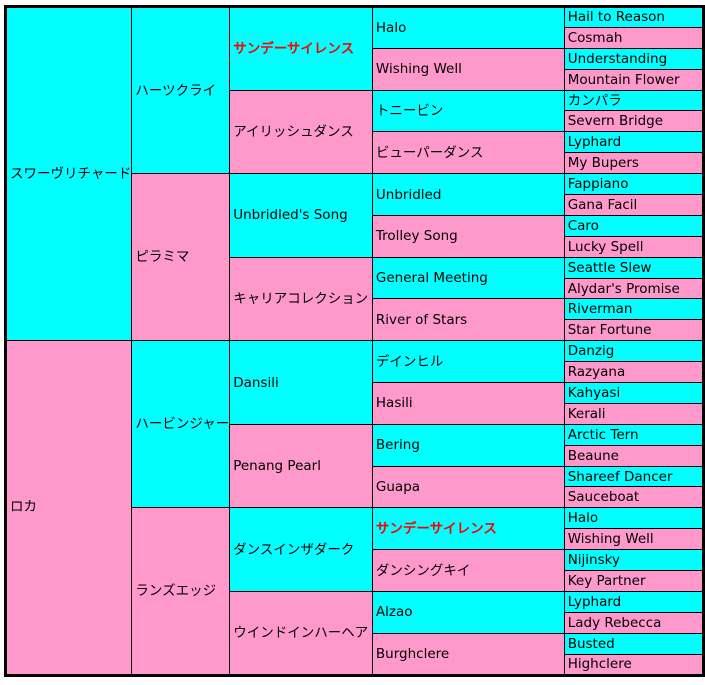 Image resolution: width=705 pixels, height=685 pixels. I want to click on ancestor-cell-gen5-dam: Severn Bridge, so click(634, 121).